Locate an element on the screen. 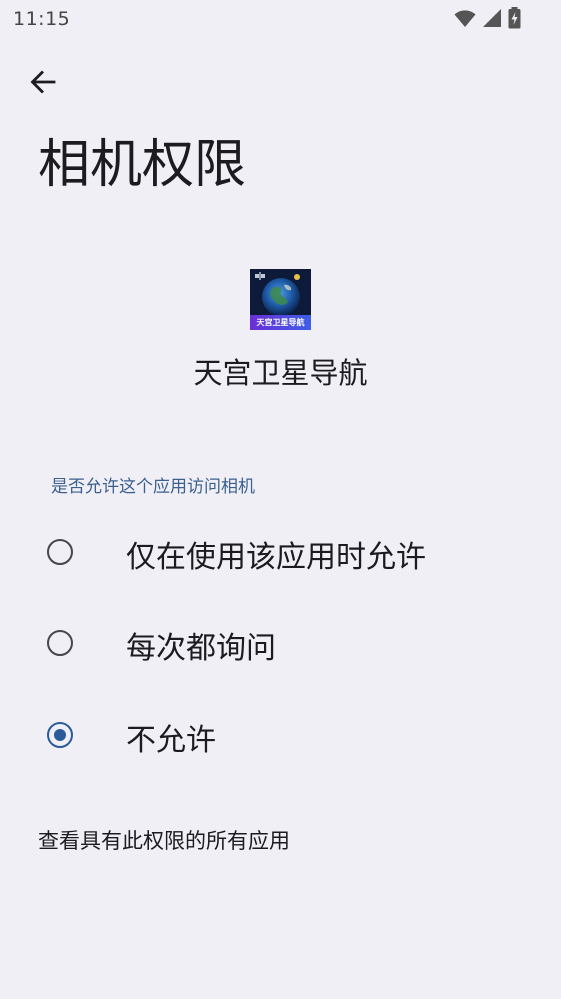  option-deny: 不允许 is located at coordinates (280, 736).